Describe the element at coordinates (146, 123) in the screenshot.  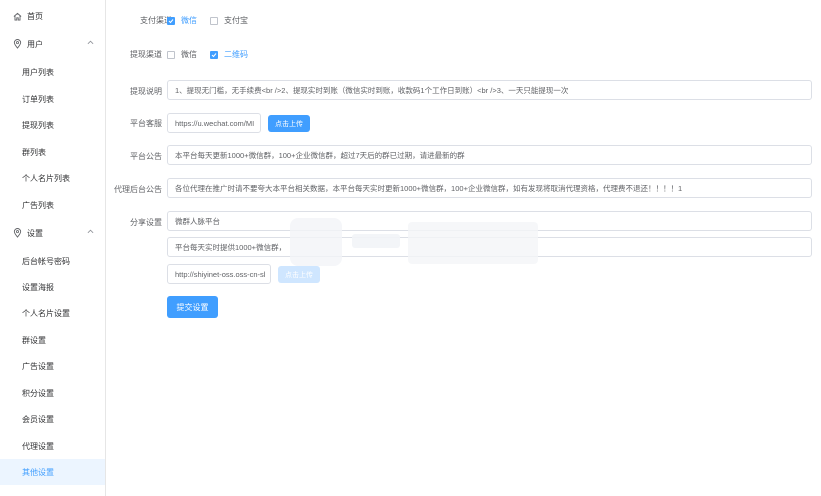
I see `platform-service-label: 平台客服` at that location.